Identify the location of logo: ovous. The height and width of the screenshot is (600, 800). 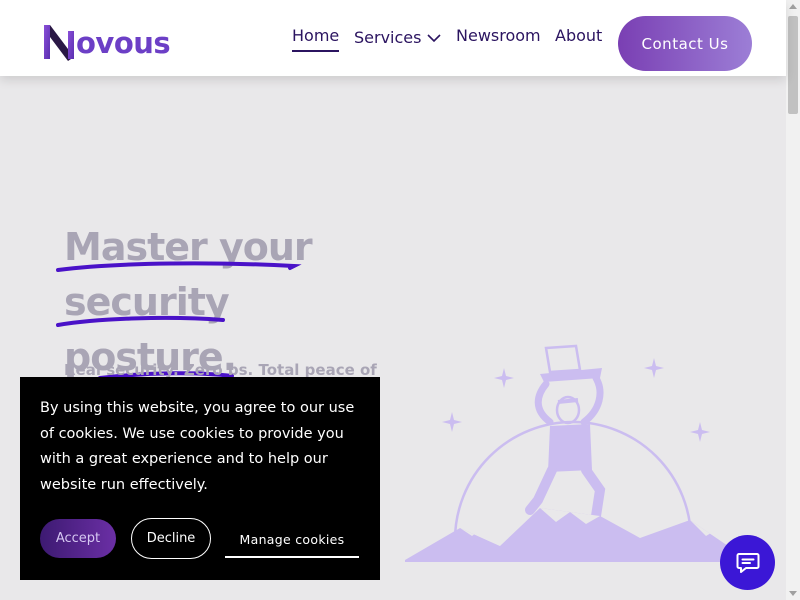
(105, 42).